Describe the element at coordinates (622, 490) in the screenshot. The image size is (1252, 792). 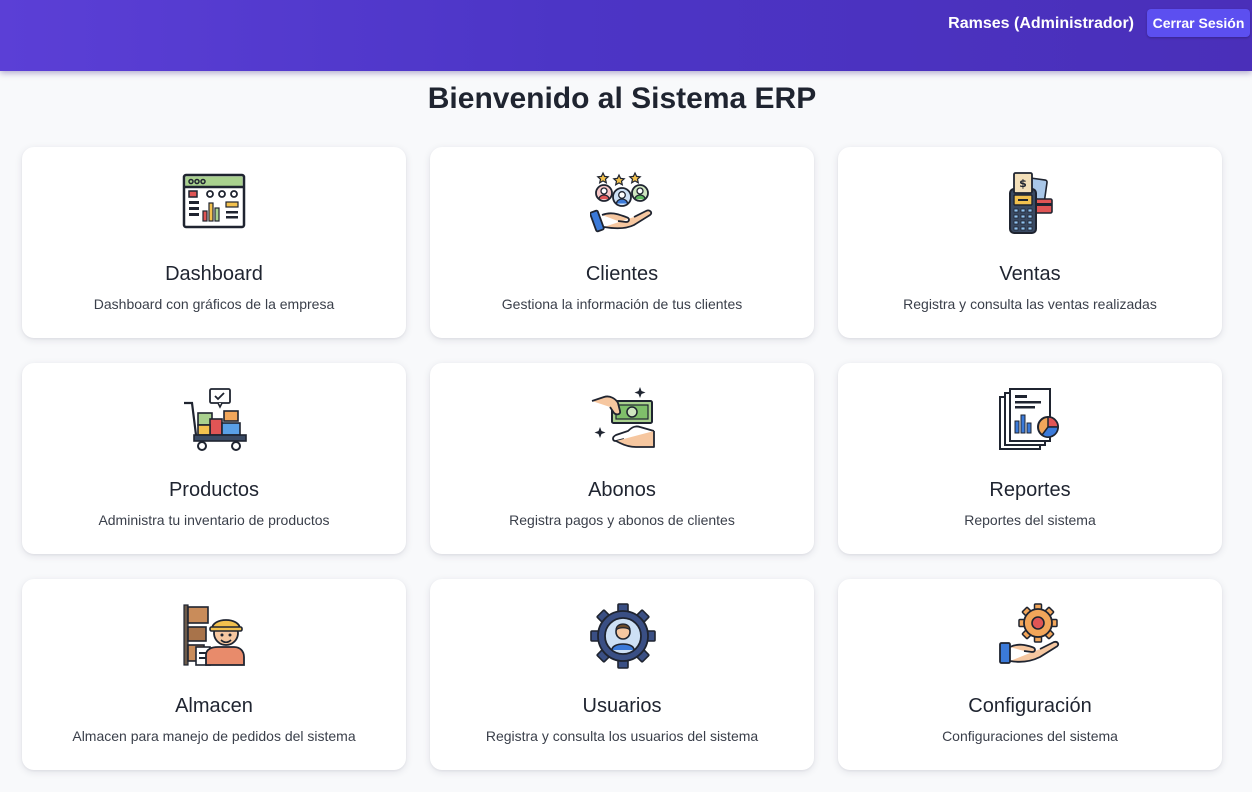
I see `card-title: Abonos` at that location.